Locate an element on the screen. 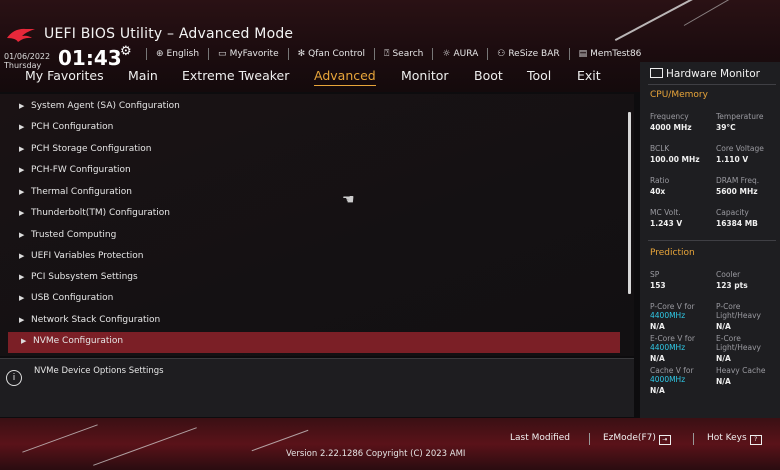  ezmode-button: EzMode(F7) ⇥ is located at coordinates (637, 439).